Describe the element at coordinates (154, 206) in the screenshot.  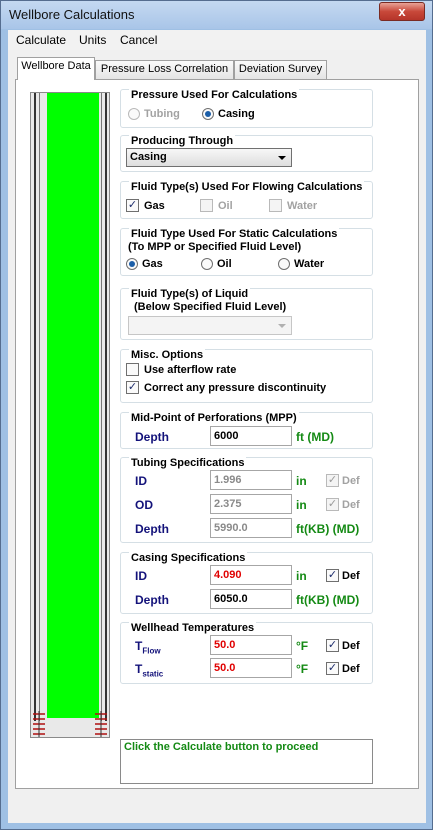
I see `flowing-gas-label: Gas` at that location.